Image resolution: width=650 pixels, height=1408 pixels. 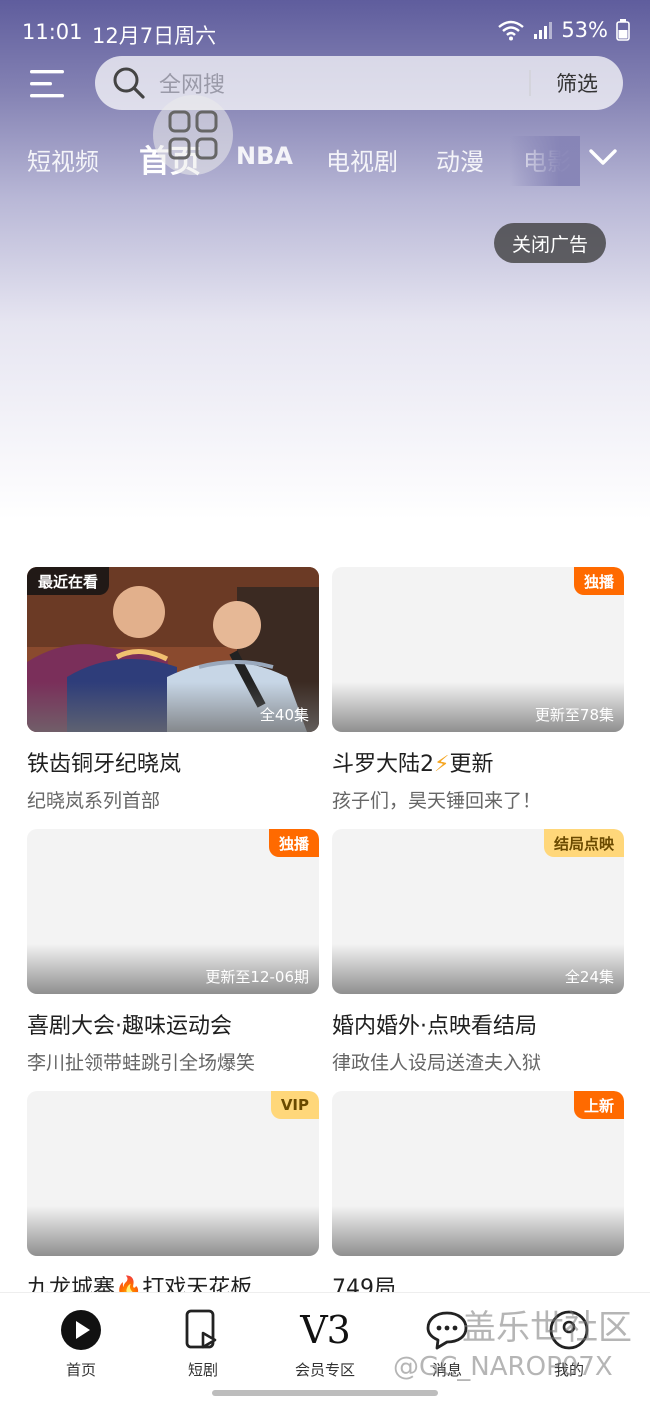 I want to click on wifi-icon, so click(x=511, y=30).